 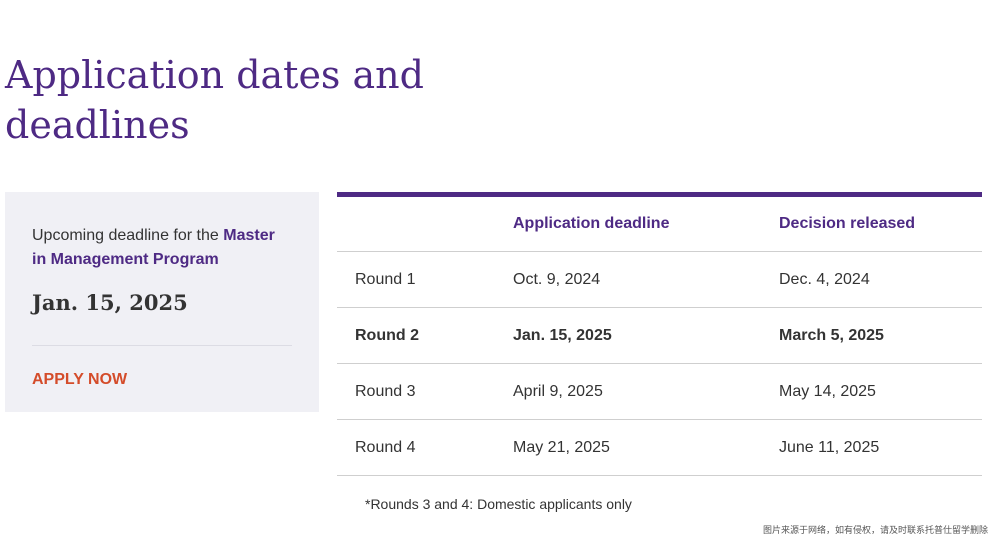 What do you see at coordinates (425, 391) in the screenshot?
I see `round-cell: Round 3` at bounding box center [425, 391].